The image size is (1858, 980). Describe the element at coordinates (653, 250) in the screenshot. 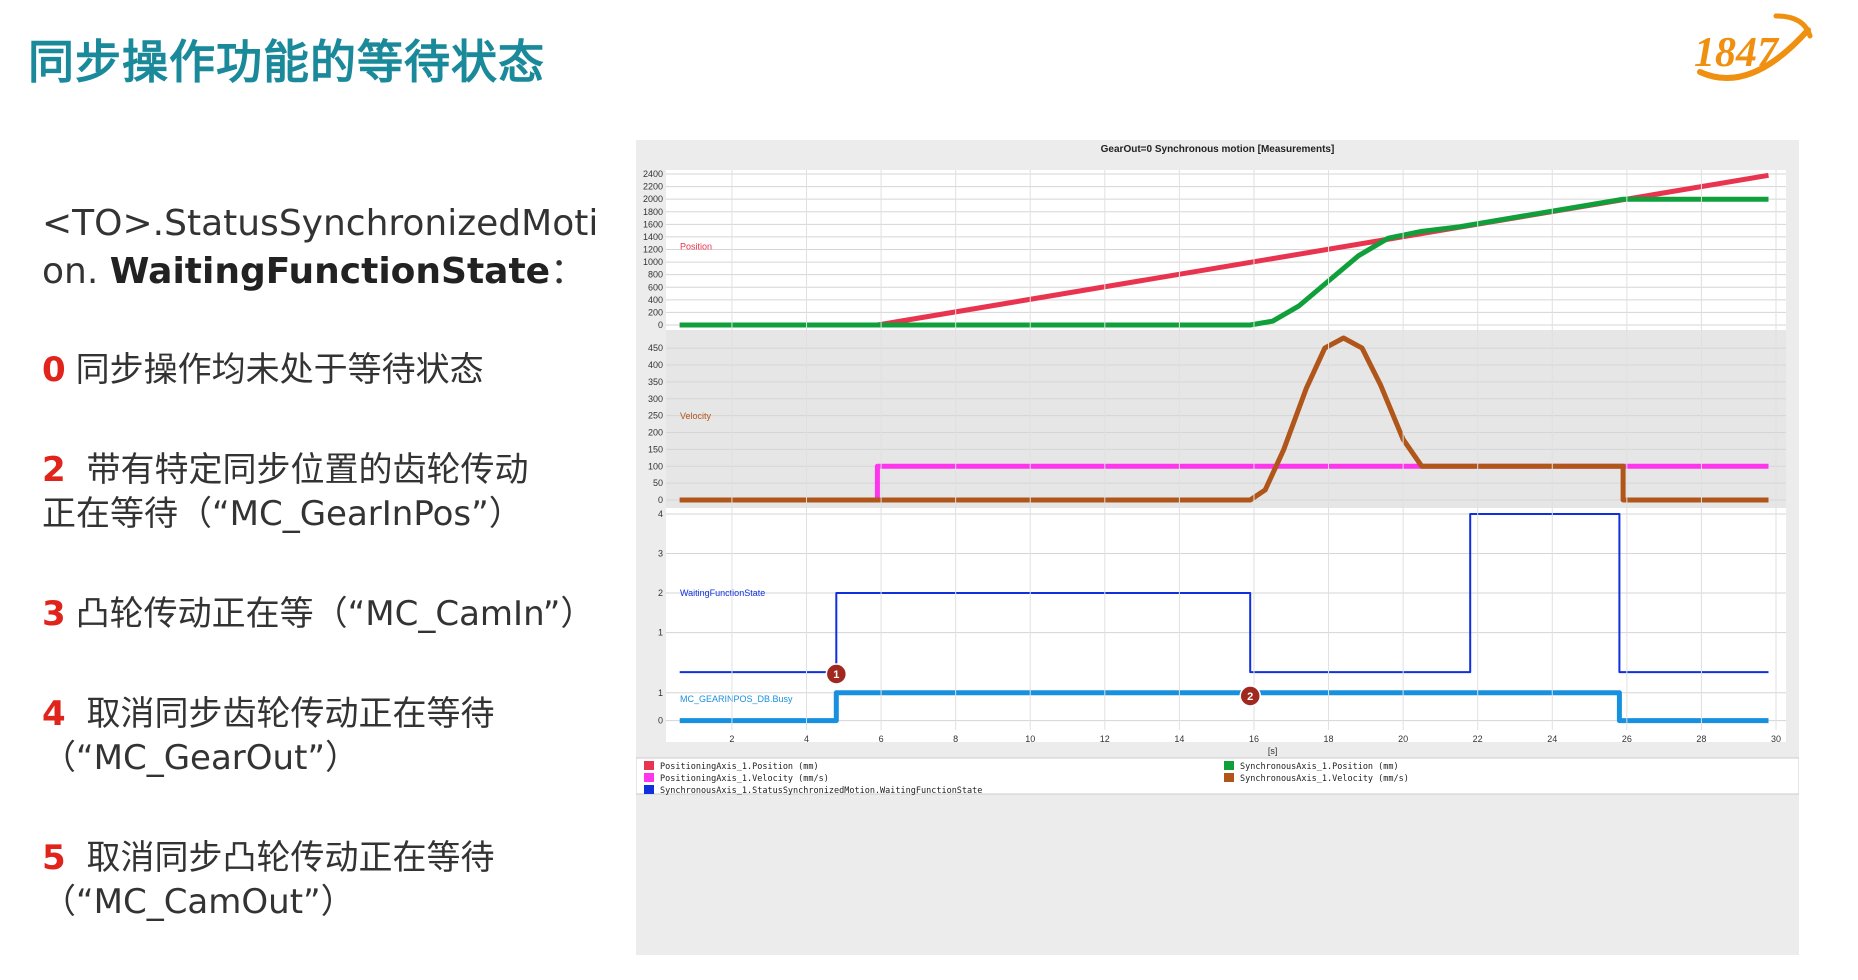

I see `y-tick-label: 1200` at that location.